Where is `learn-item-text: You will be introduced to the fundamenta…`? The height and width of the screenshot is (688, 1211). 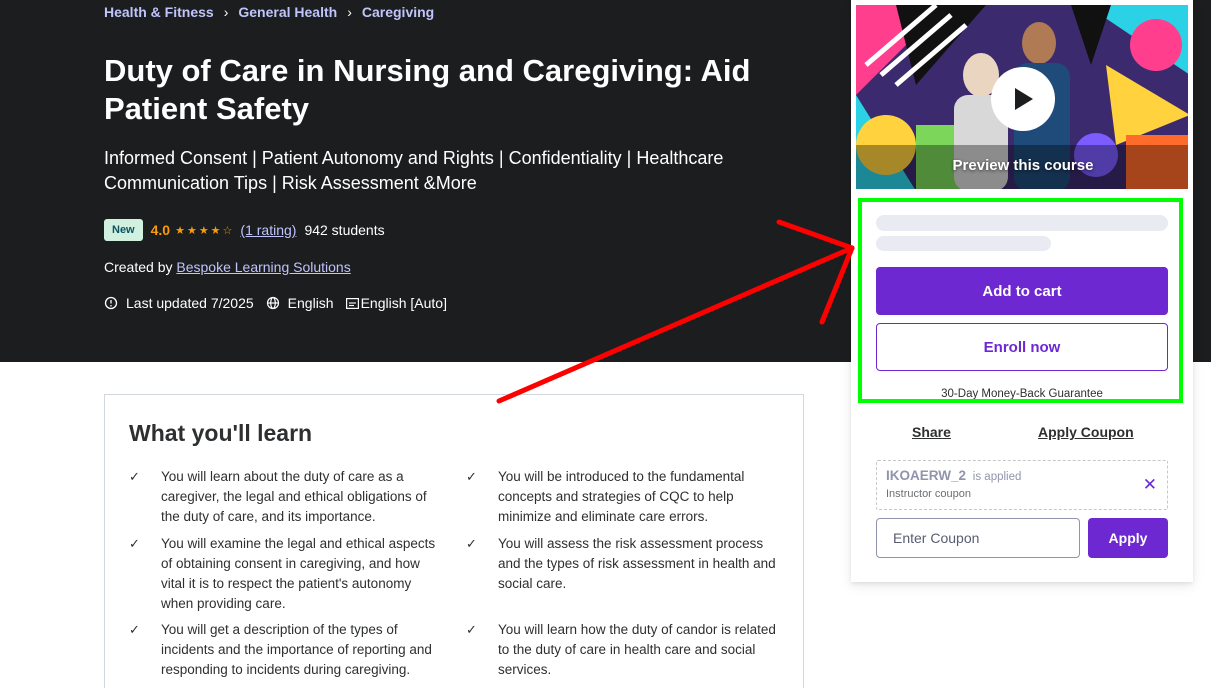
learn-item-text: You will be introduced to the fundamenta… is located at coordinates (621, 496).